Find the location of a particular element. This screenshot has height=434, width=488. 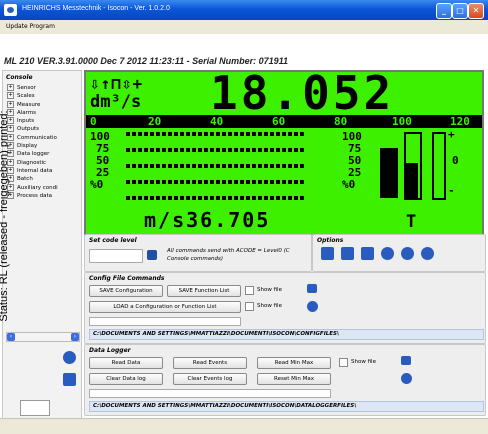

tree-item-data-logger: + Data logger is located at coordinates (42, 154).